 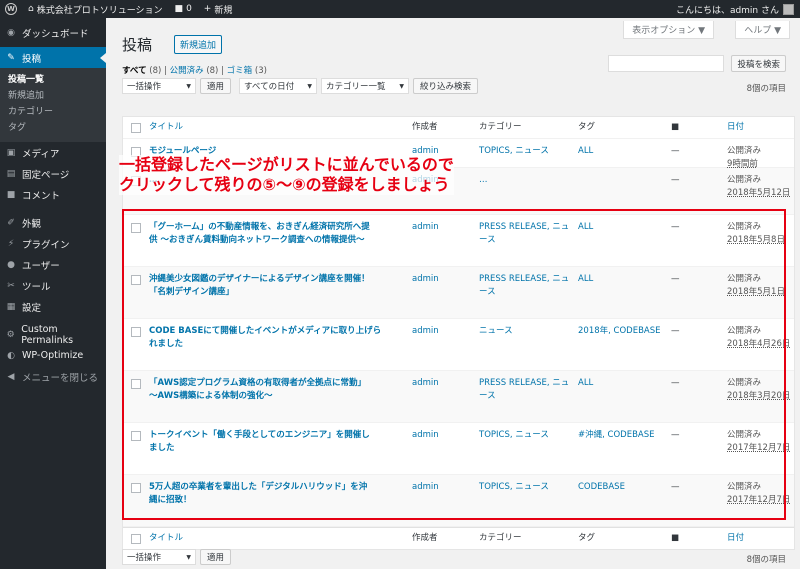 I want to click on greeting: こんにちは、admin さん, so click(x=727, y=10).